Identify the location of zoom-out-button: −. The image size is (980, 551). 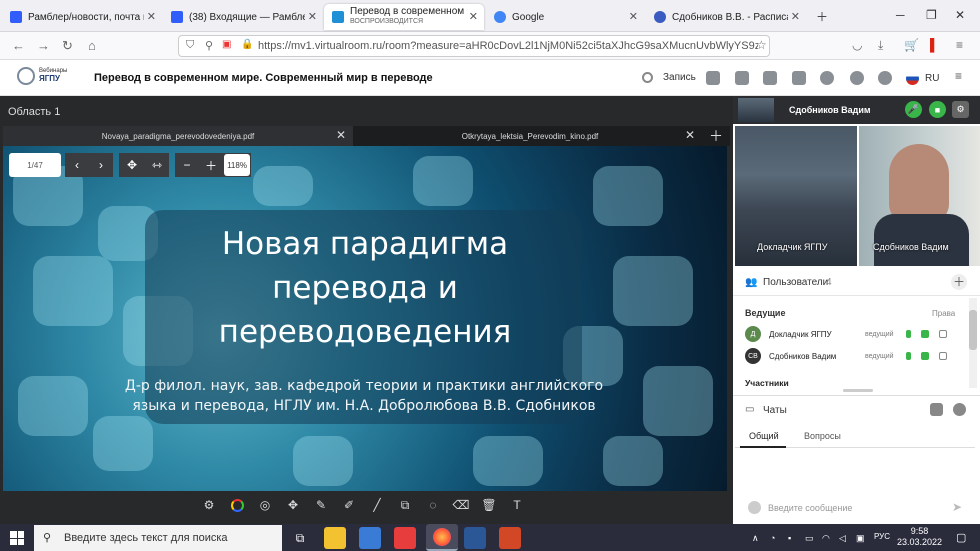
(187, 165).